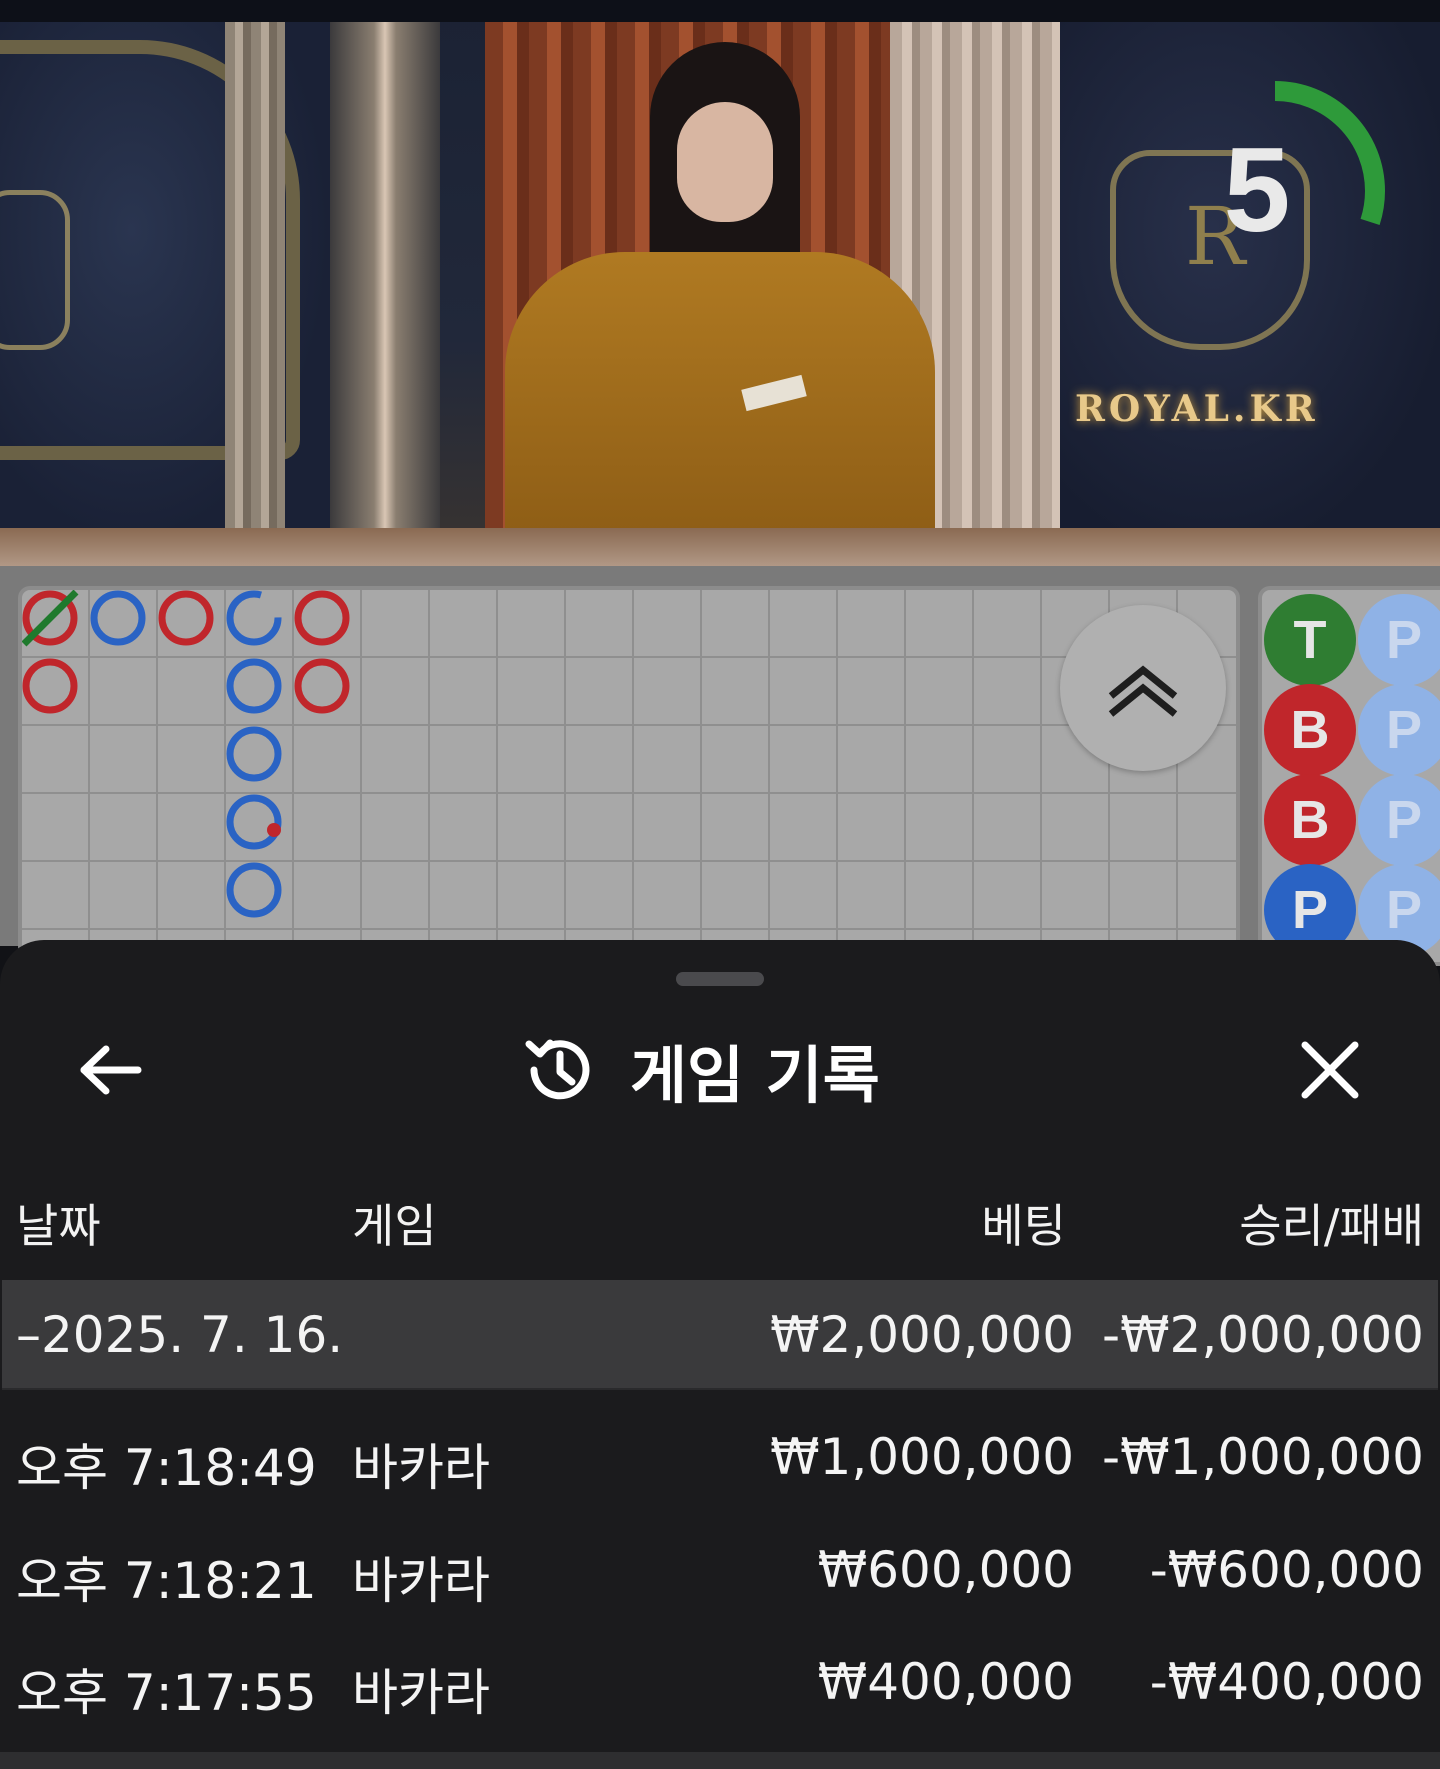  Describe the element at coordinates (1197, 409) in the screenshot. I see `brand-logo-text: ROYAL.KR` at that location.